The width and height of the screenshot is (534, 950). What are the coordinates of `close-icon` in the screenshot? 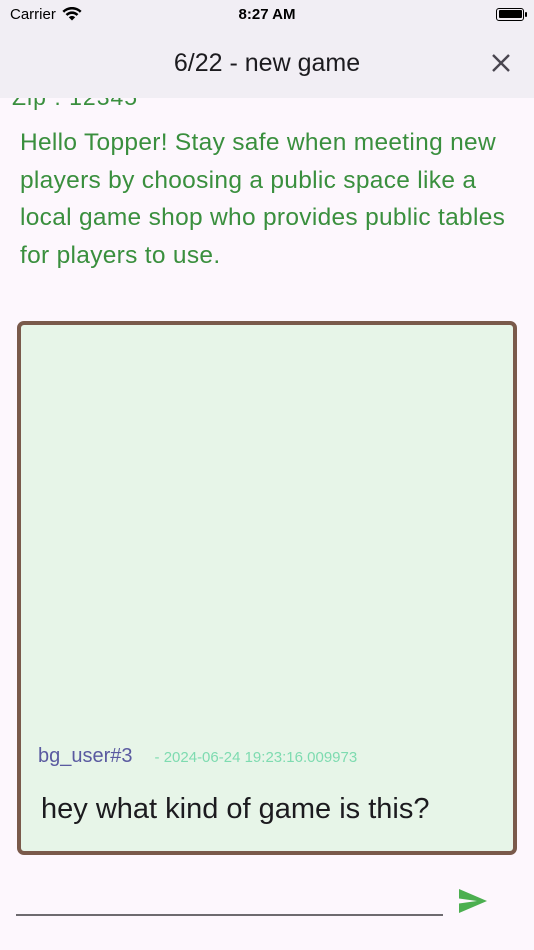 It's located at (501, 63).